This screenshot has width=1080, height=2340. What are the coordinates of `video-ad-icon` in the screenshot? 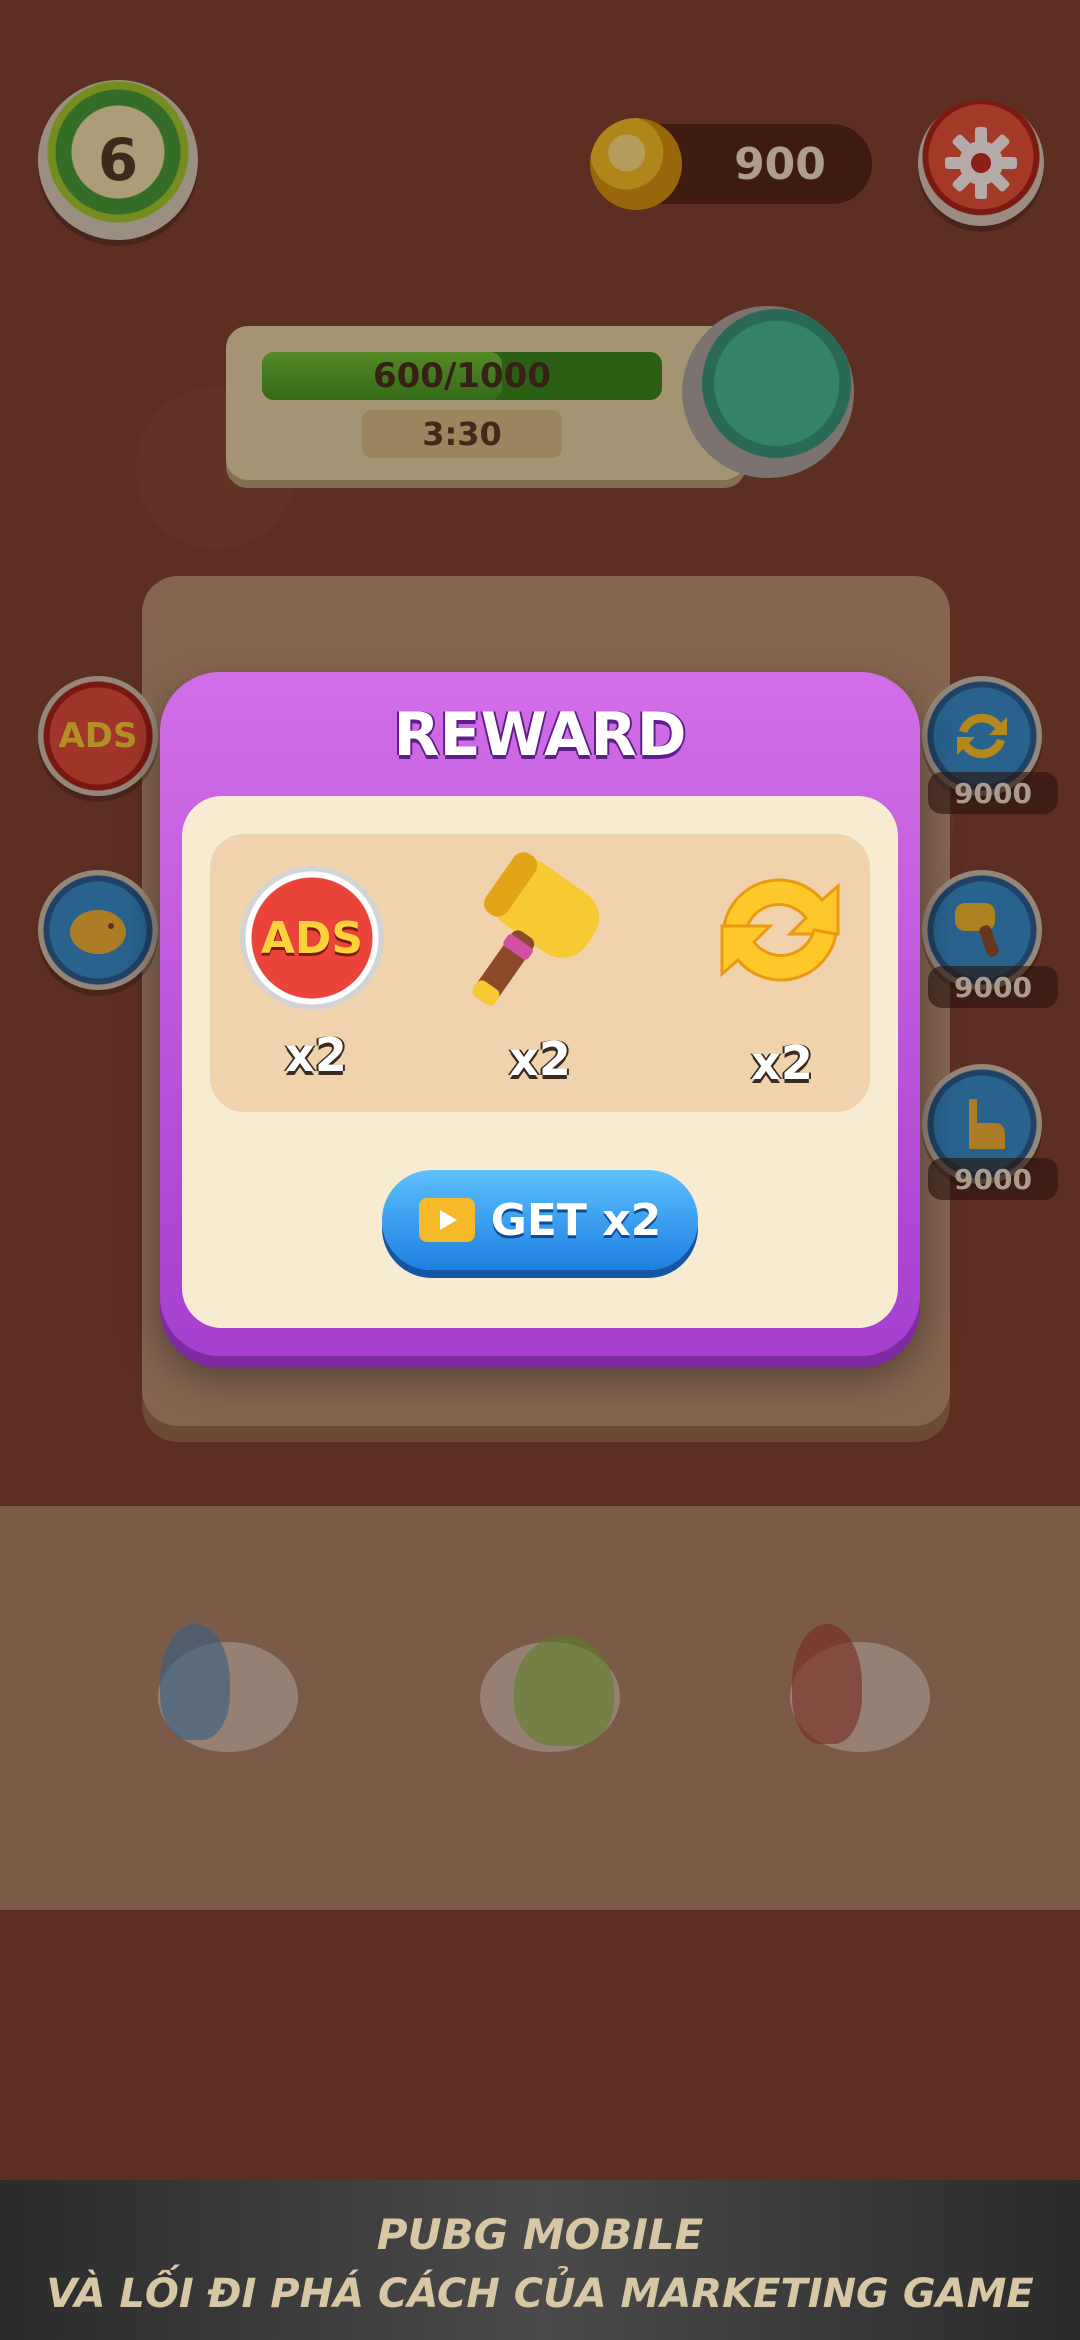 It's located at (446, 1220).